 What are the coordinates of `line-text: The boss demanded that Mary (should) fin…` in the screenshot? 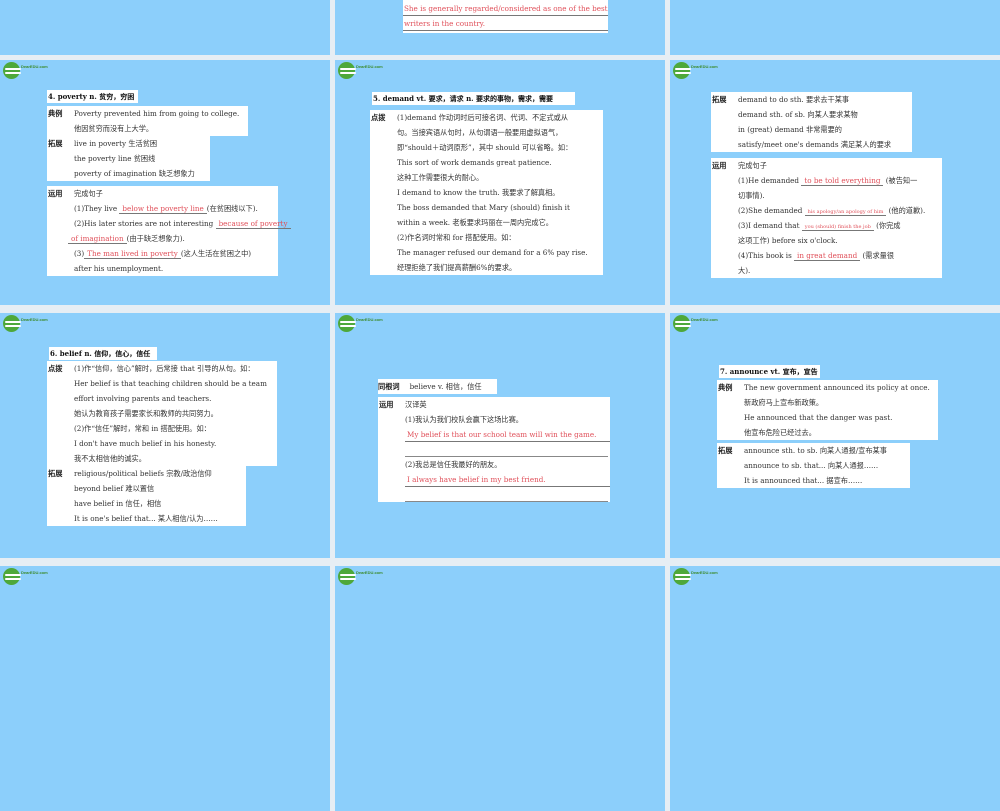 It's located at (483, 207).